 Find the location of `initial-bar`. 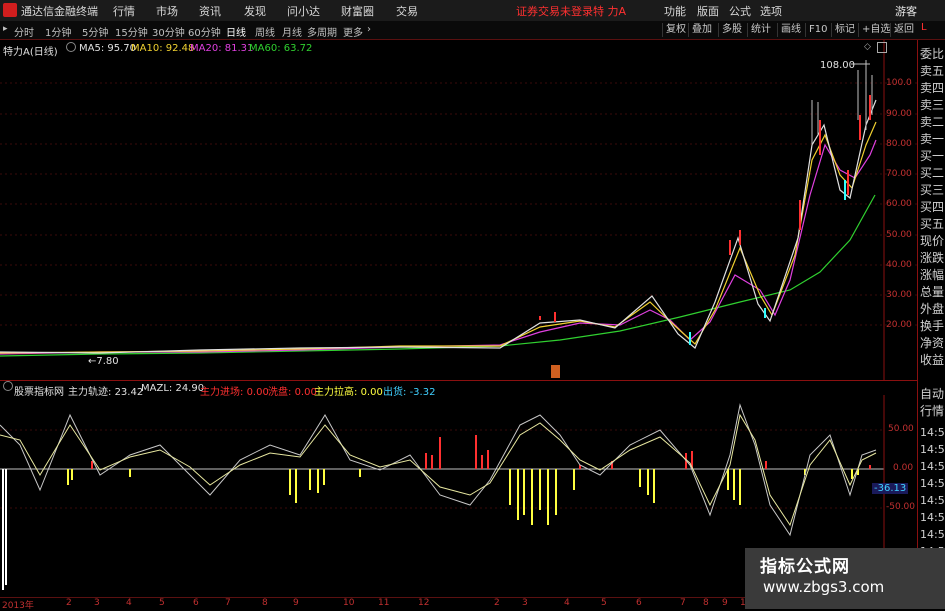

initial-bar is located at coordinates (4, 529).